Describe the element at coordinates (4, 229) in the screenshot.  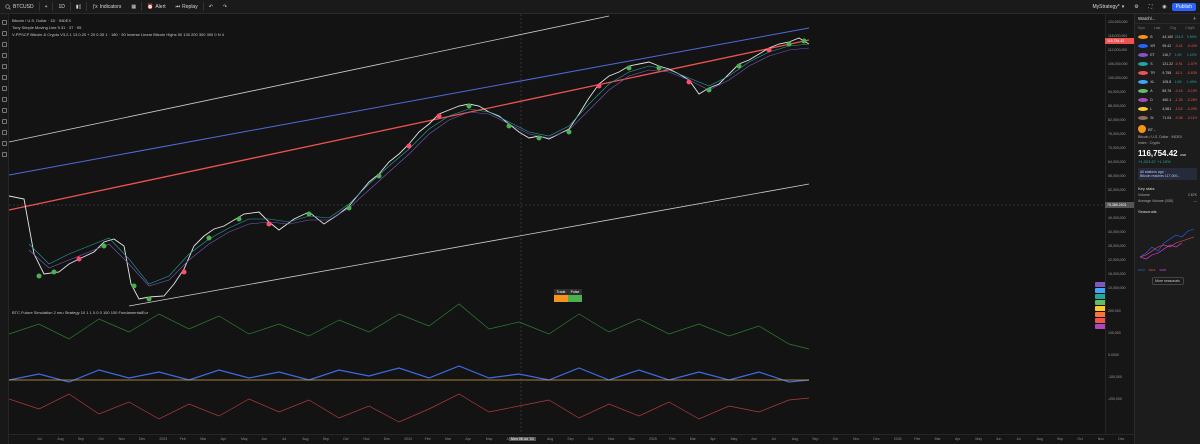
I see `drawing-toolbar` at that location.